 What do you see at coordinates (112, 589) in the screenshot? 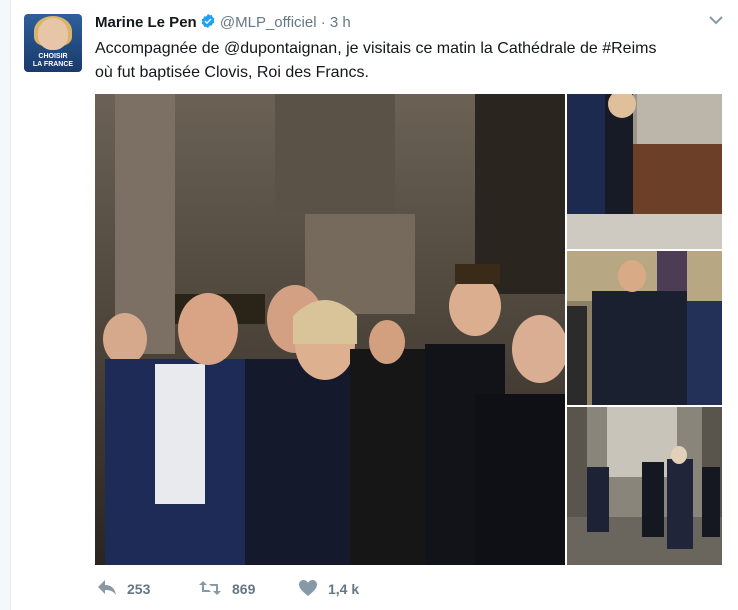
I see `reply-icon` at bounding box center [112, 589].